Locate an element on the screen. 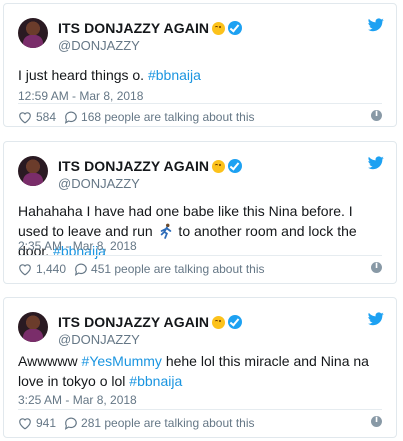 This screenshot has width=403, height=441. tweet-text-part: Awwwww is located at coordinates (50, 361).